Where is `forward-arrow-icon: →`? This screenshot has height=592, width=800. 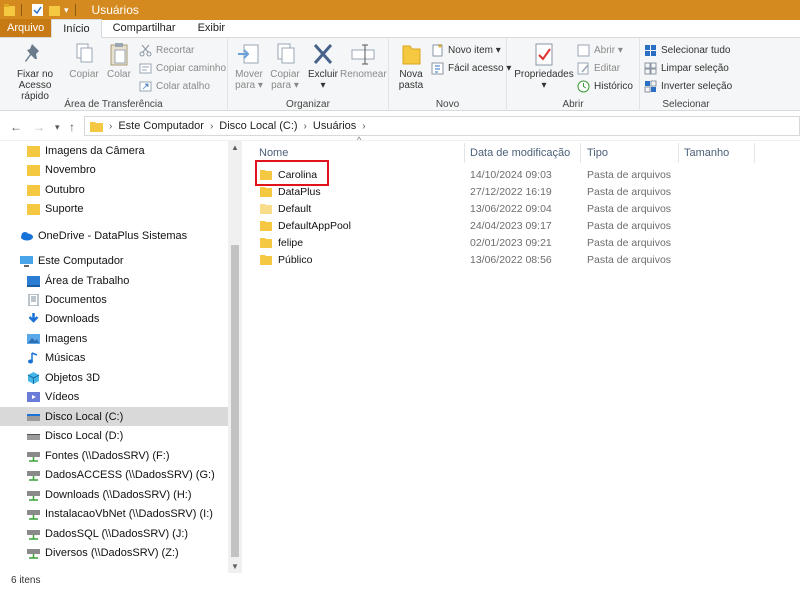 forward-arrow-icon: → is located at coordinates (39, 127).